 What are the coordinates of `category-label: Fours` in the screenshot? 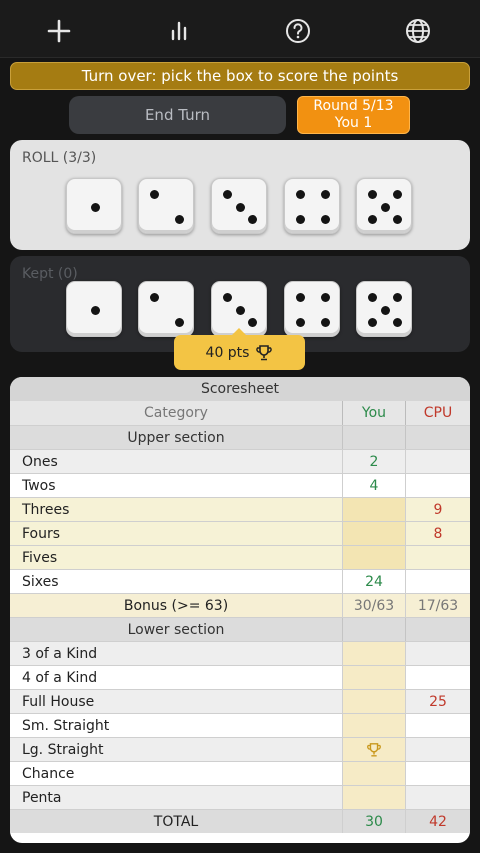 It's located at (176, 533).